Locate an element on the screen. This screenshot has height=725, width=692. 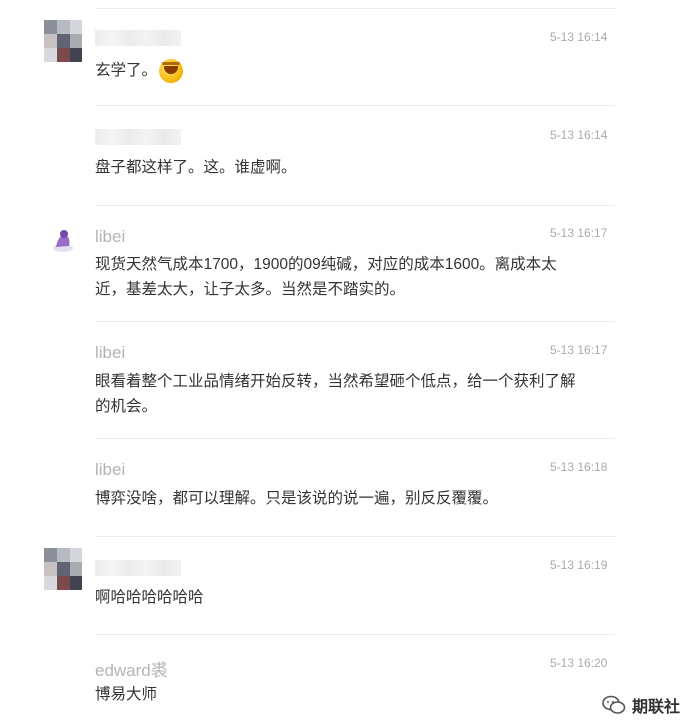
laughing-crying-emoji-icon is located at coordinates (171, 70).